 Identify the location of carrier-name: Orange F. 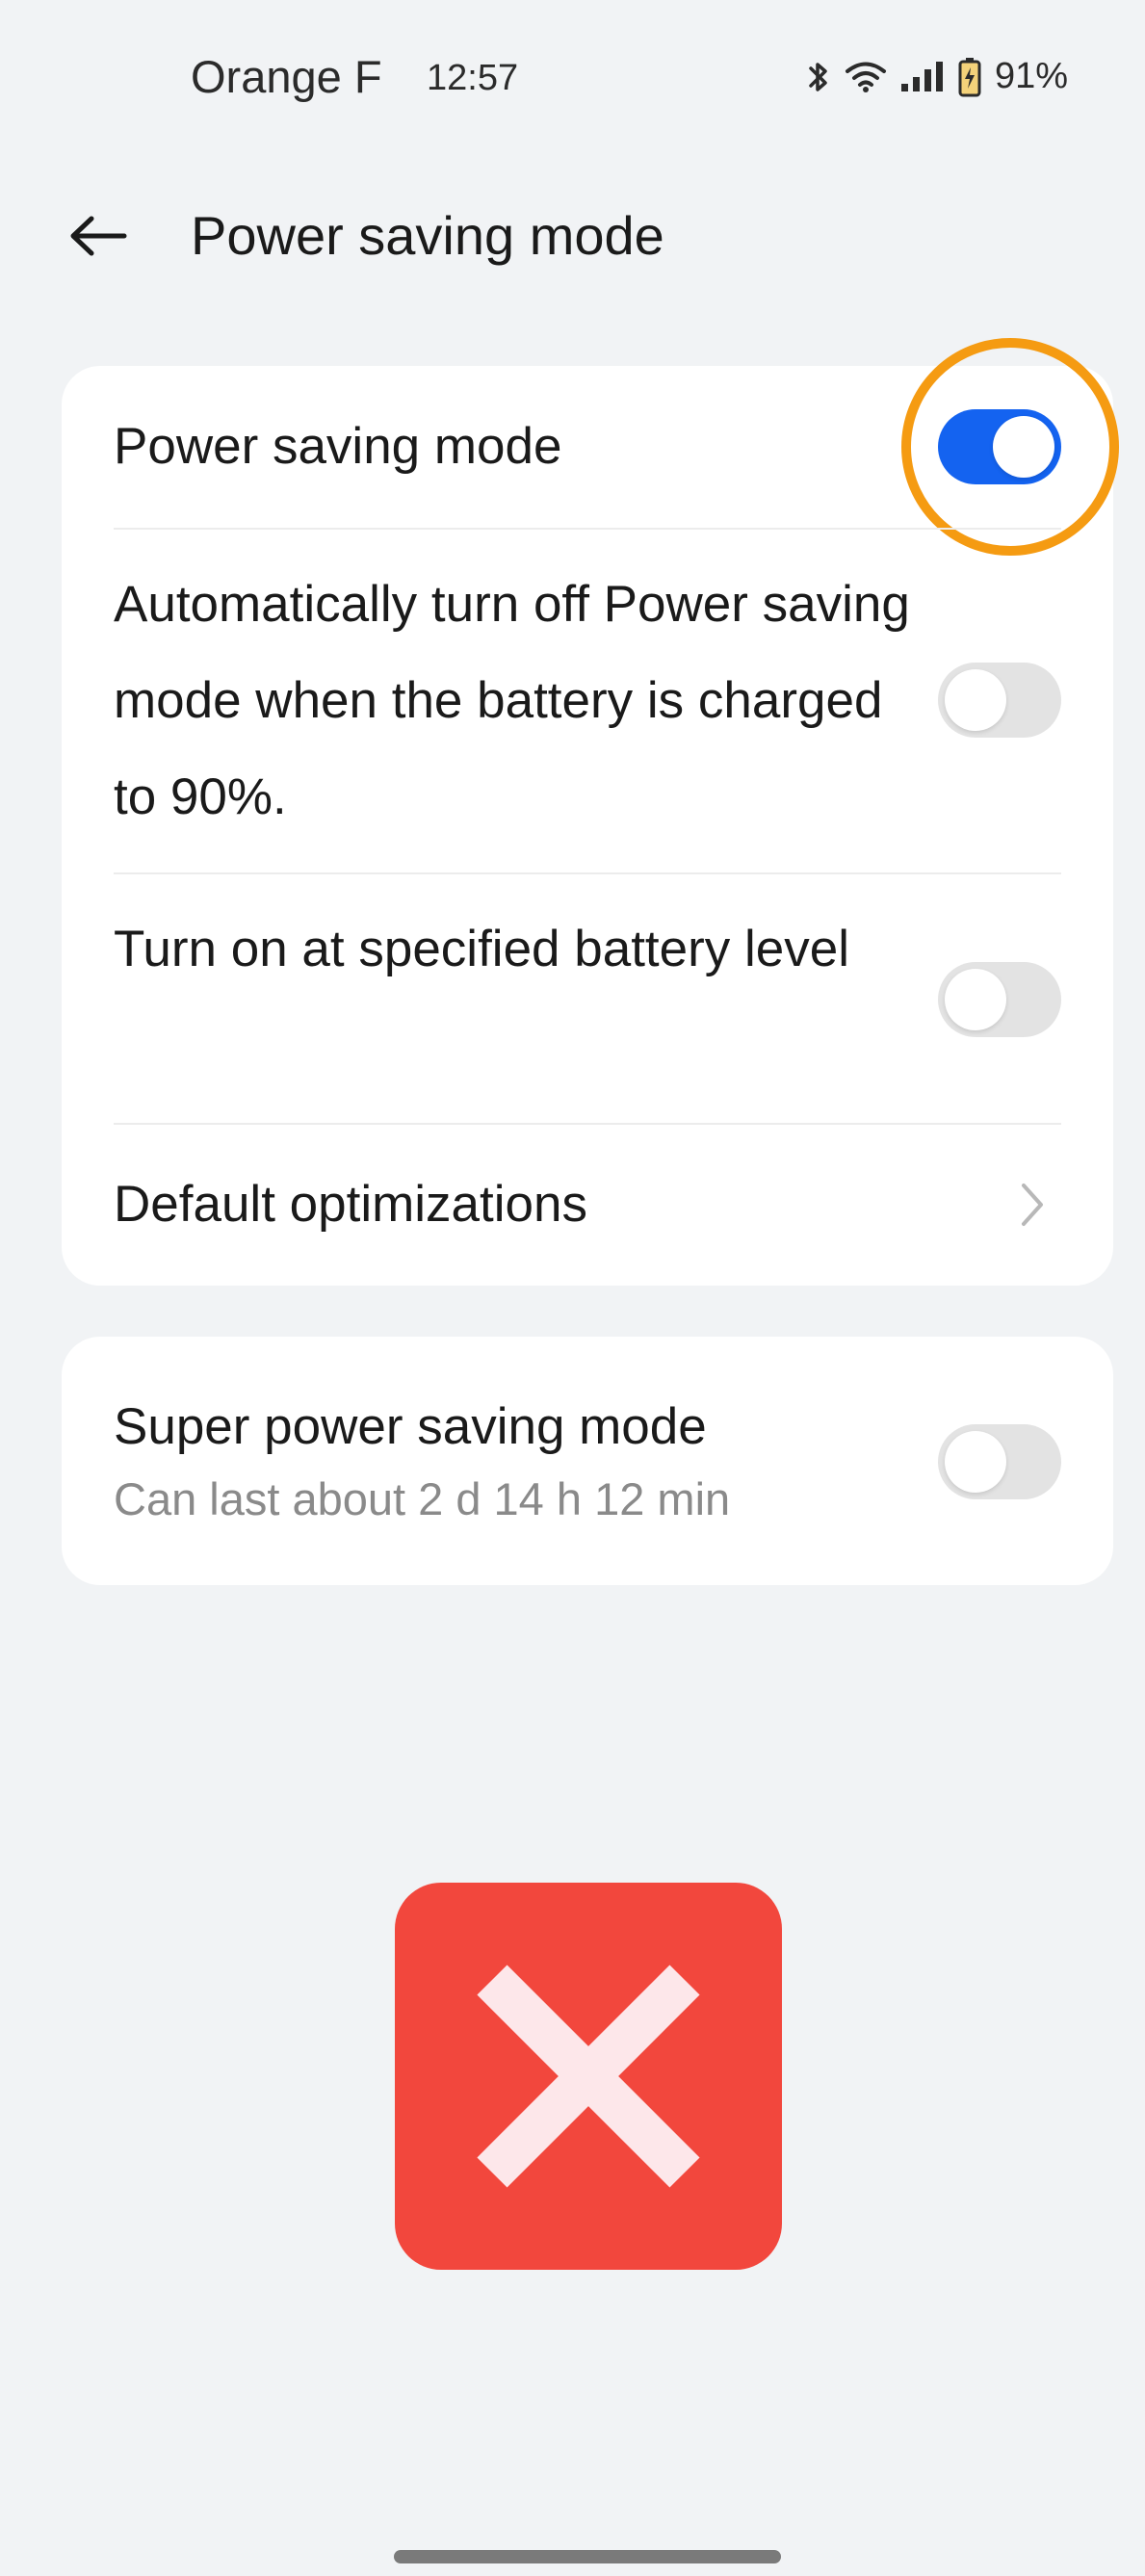
(286, 76).